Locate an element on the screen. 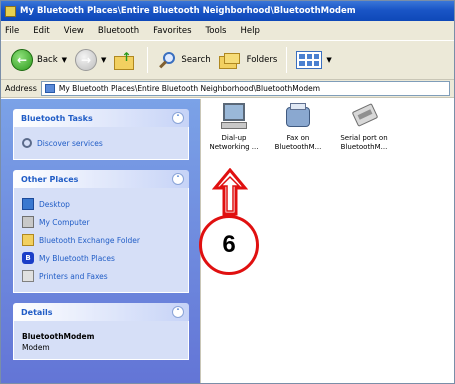 Image resolution: width=455 pixels, height=384 pixels. bluetooth-icon: B is located at coordinates (28, 258).